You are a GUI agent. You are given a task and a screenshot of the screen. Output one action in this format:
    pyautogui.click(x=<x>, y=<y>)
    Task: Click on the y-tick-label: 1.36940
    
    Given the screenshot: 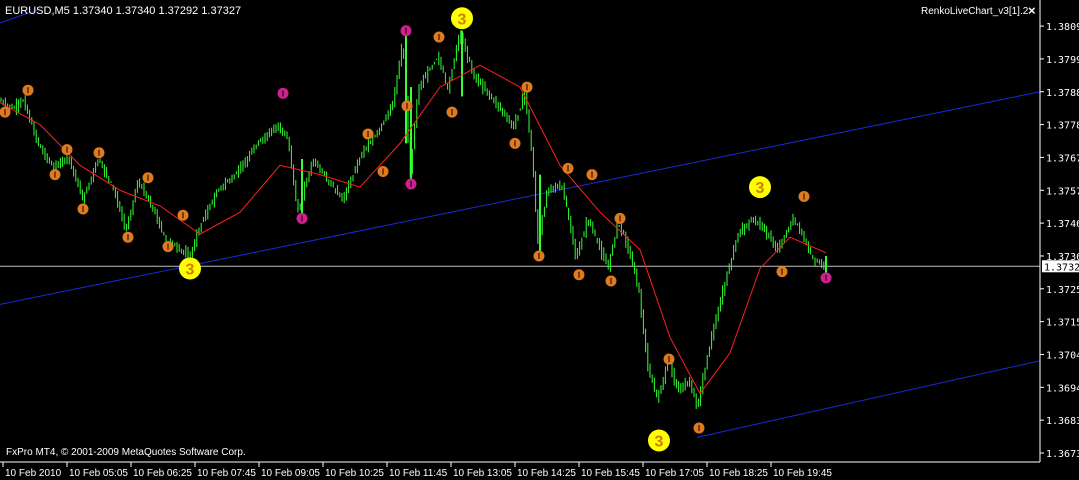 What is the action you would take?
    pyautogui.click(x=1062, y=388)
    